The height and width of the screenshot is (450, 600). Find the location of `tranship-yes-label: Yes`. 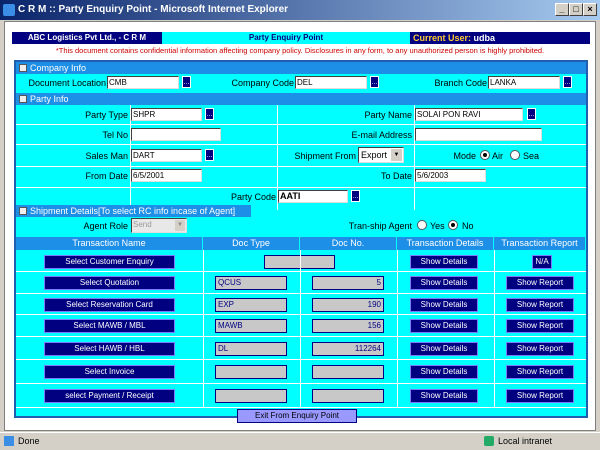

tranship-yes-label: Yes is located at coordinates (437, 226).